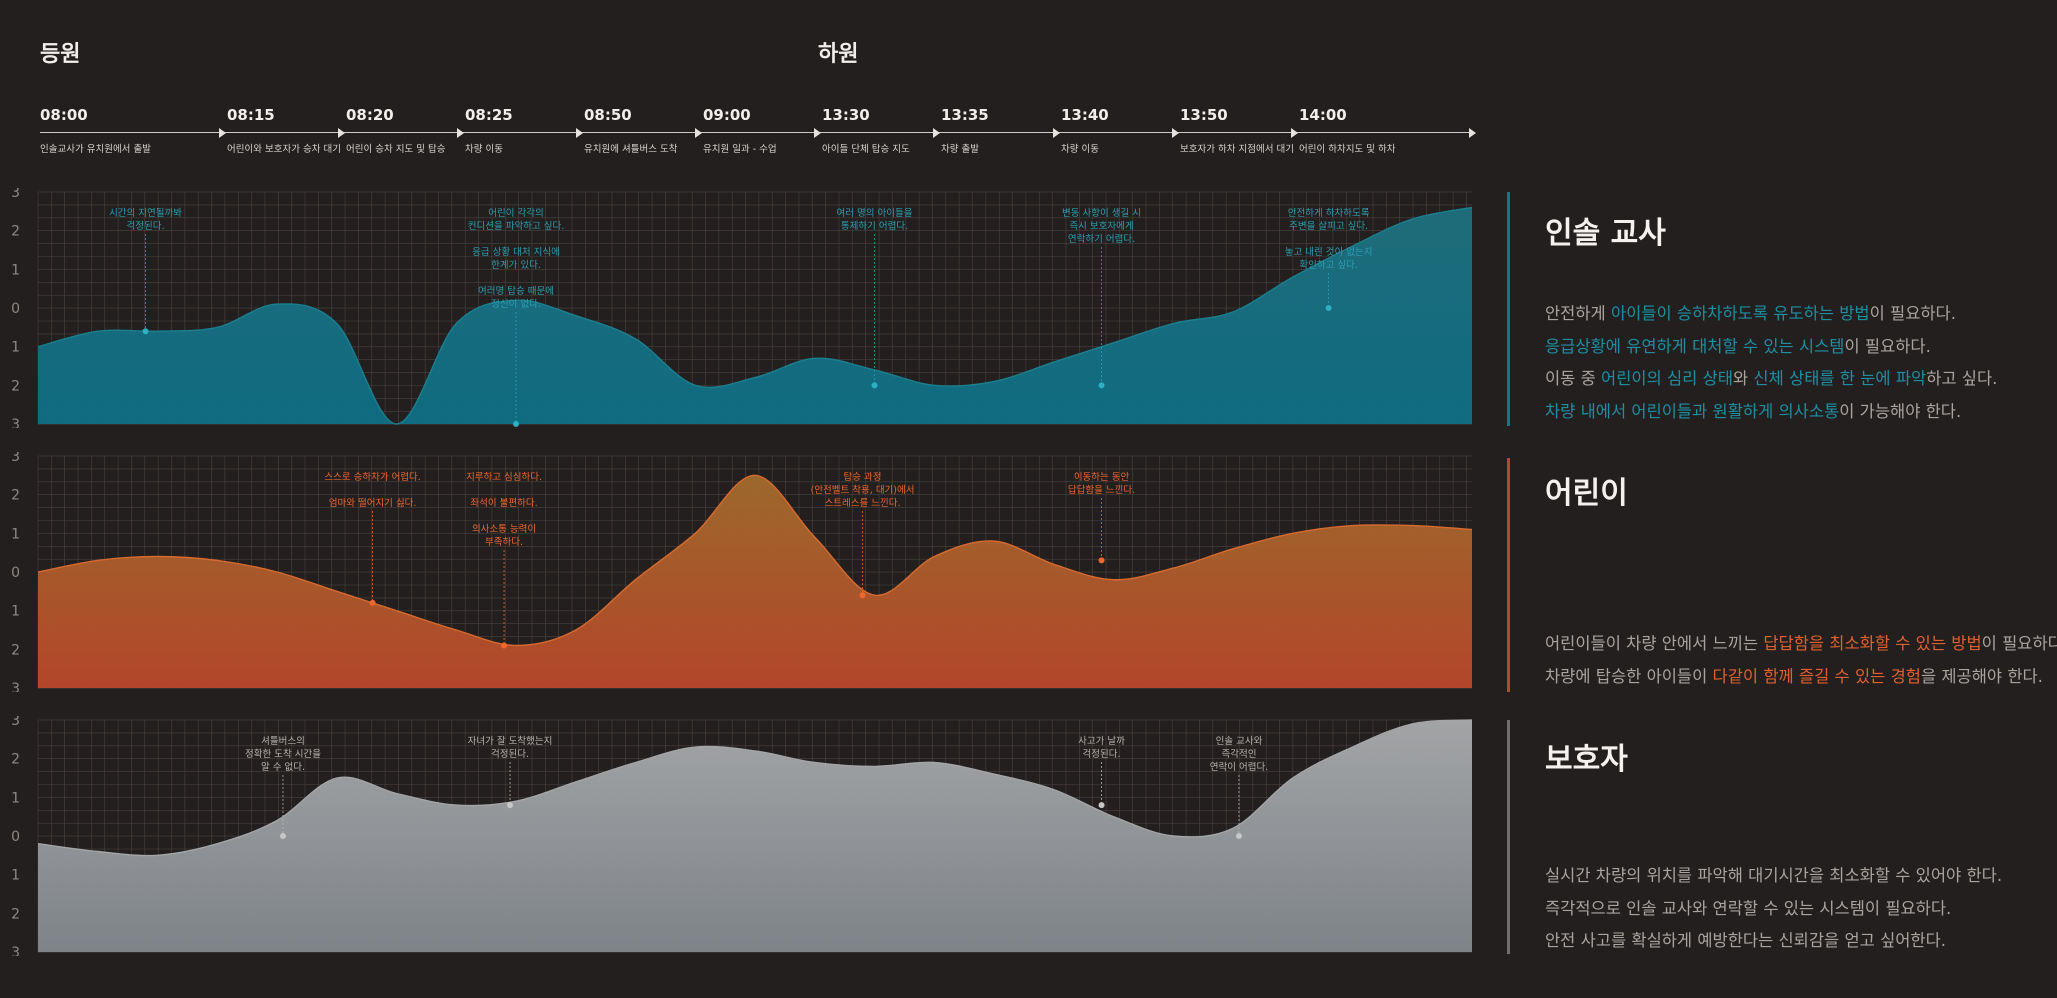 This screenshot has width=2057, height=998. What do you see at coordinates (372, 477) in the screenshot?
I see `annotation-text: 스스로 승하차가 어렵다.` at bounding box center [372, 477].